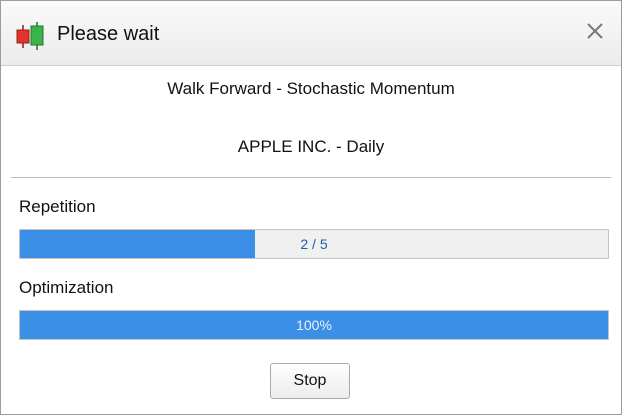 This screenshot has height=415, width=622. What do you see at coordinates (311, 177) in the screenshot?
I see `divider` at bounding box center [311, 177].